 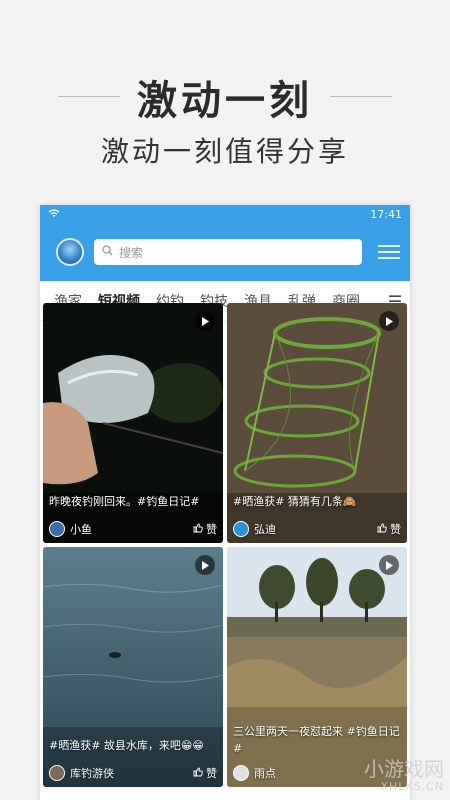 What do you see at coordinates (107, 252) in the screenshot?
I see `search-icon` at bounding box center [107, 252].